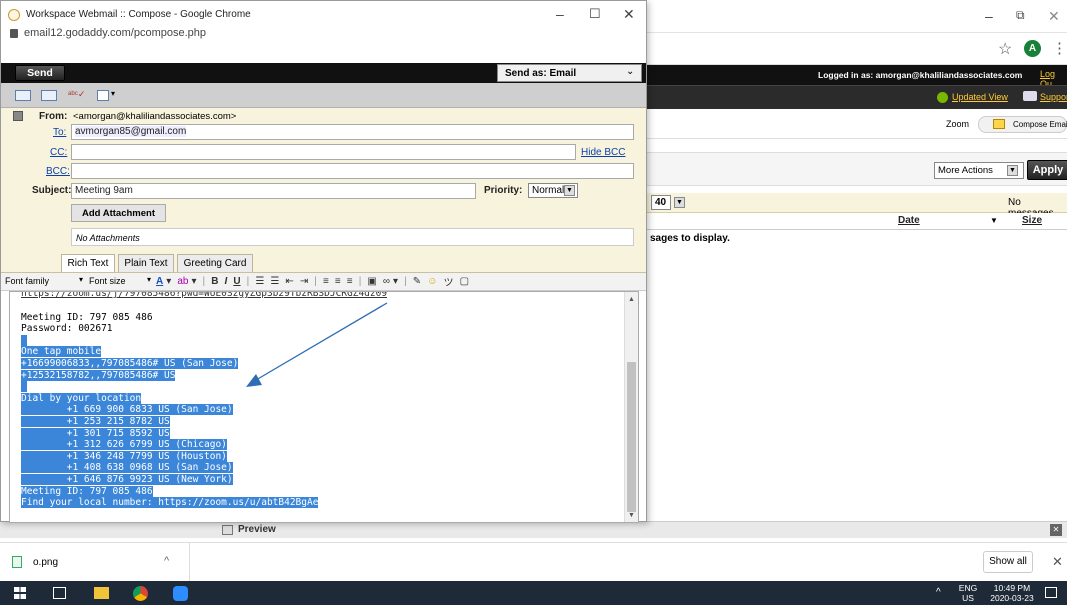 The height and width of the screenshot is (605, 1067). Describe the element at coordinates (321, 341) in the screenshot. I see `arrow-line` at that location.